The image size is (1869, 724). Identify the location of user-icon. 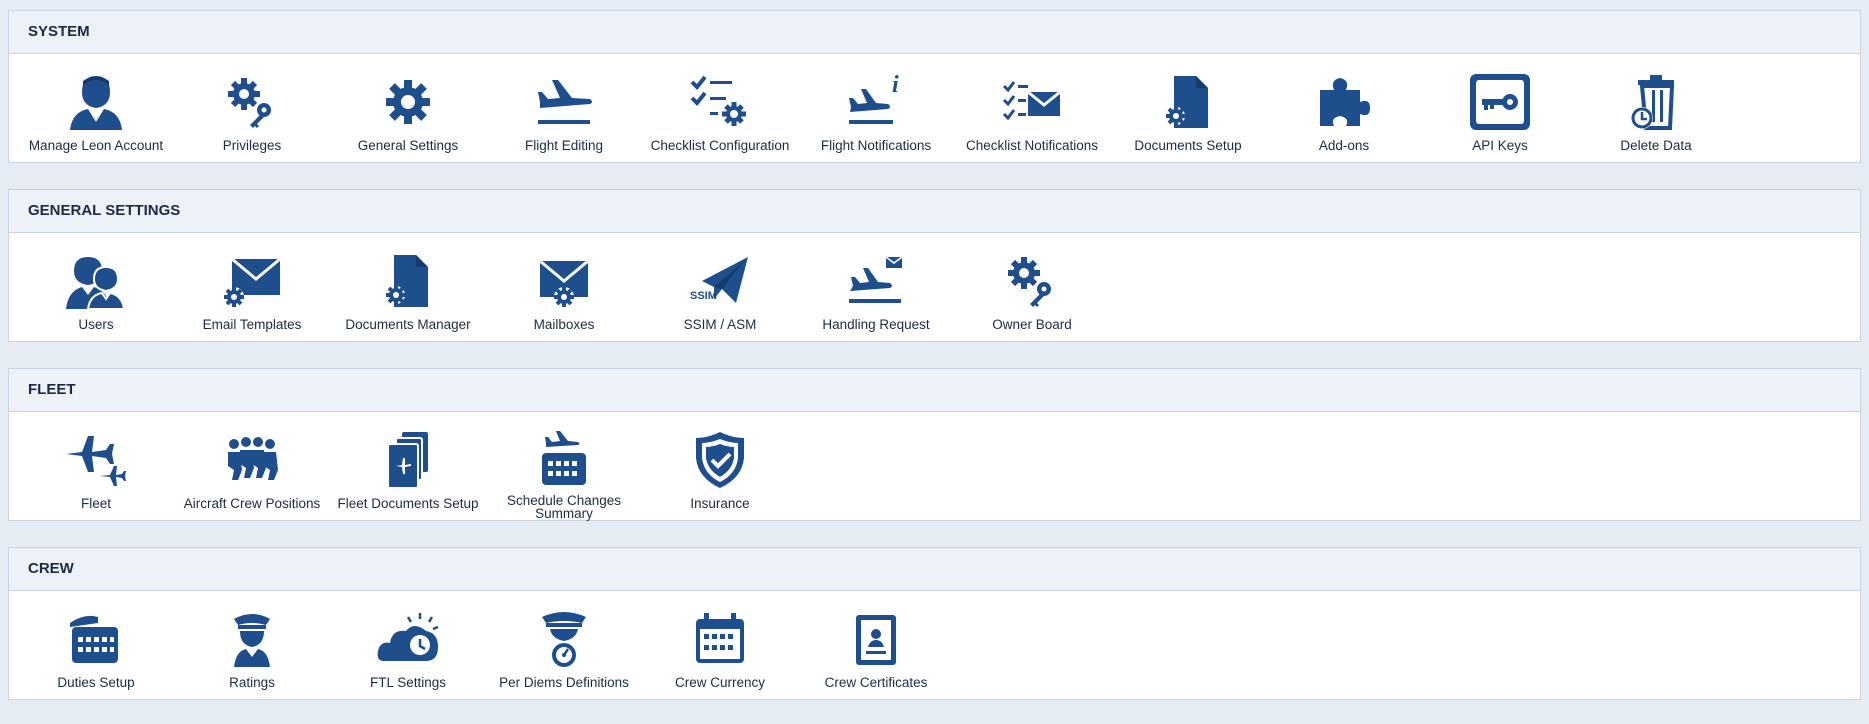
(96, 103).